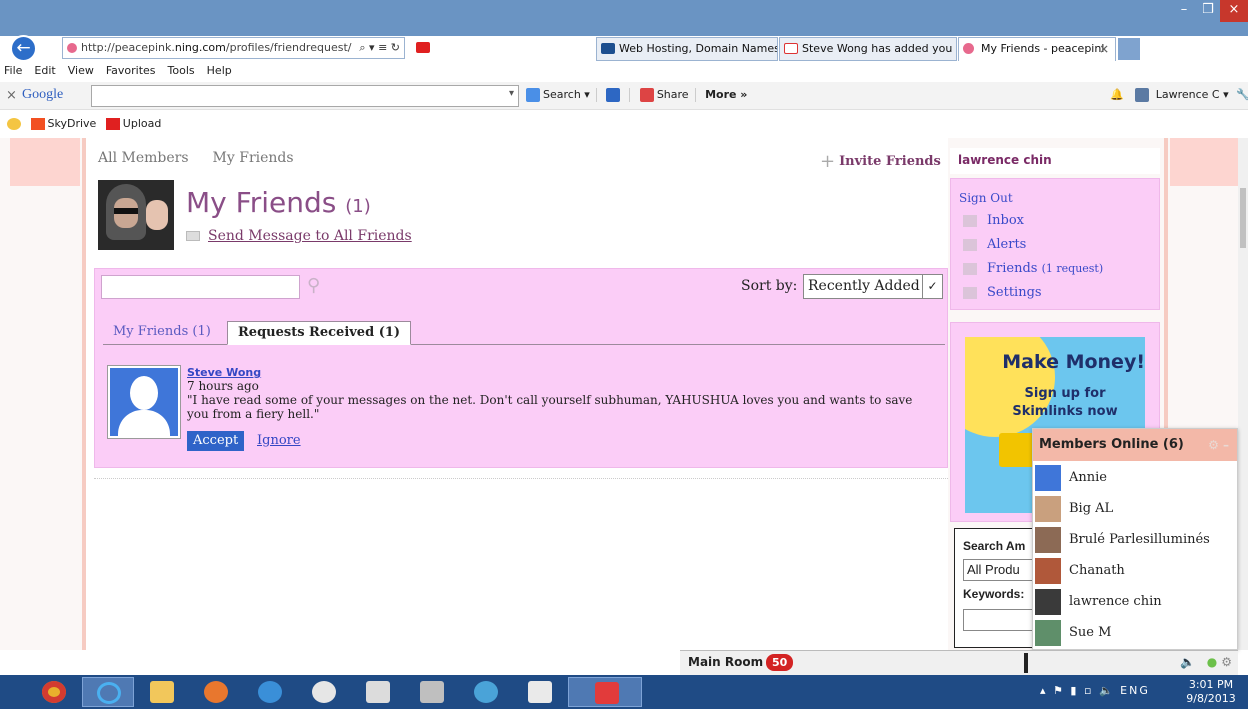 Image resolution: width=1248 pixels, height=709 pixels. What do you see at coordinates (1003, 620) in the screenshot?
I see `keywords-input` at bounding box center [1003, 620].